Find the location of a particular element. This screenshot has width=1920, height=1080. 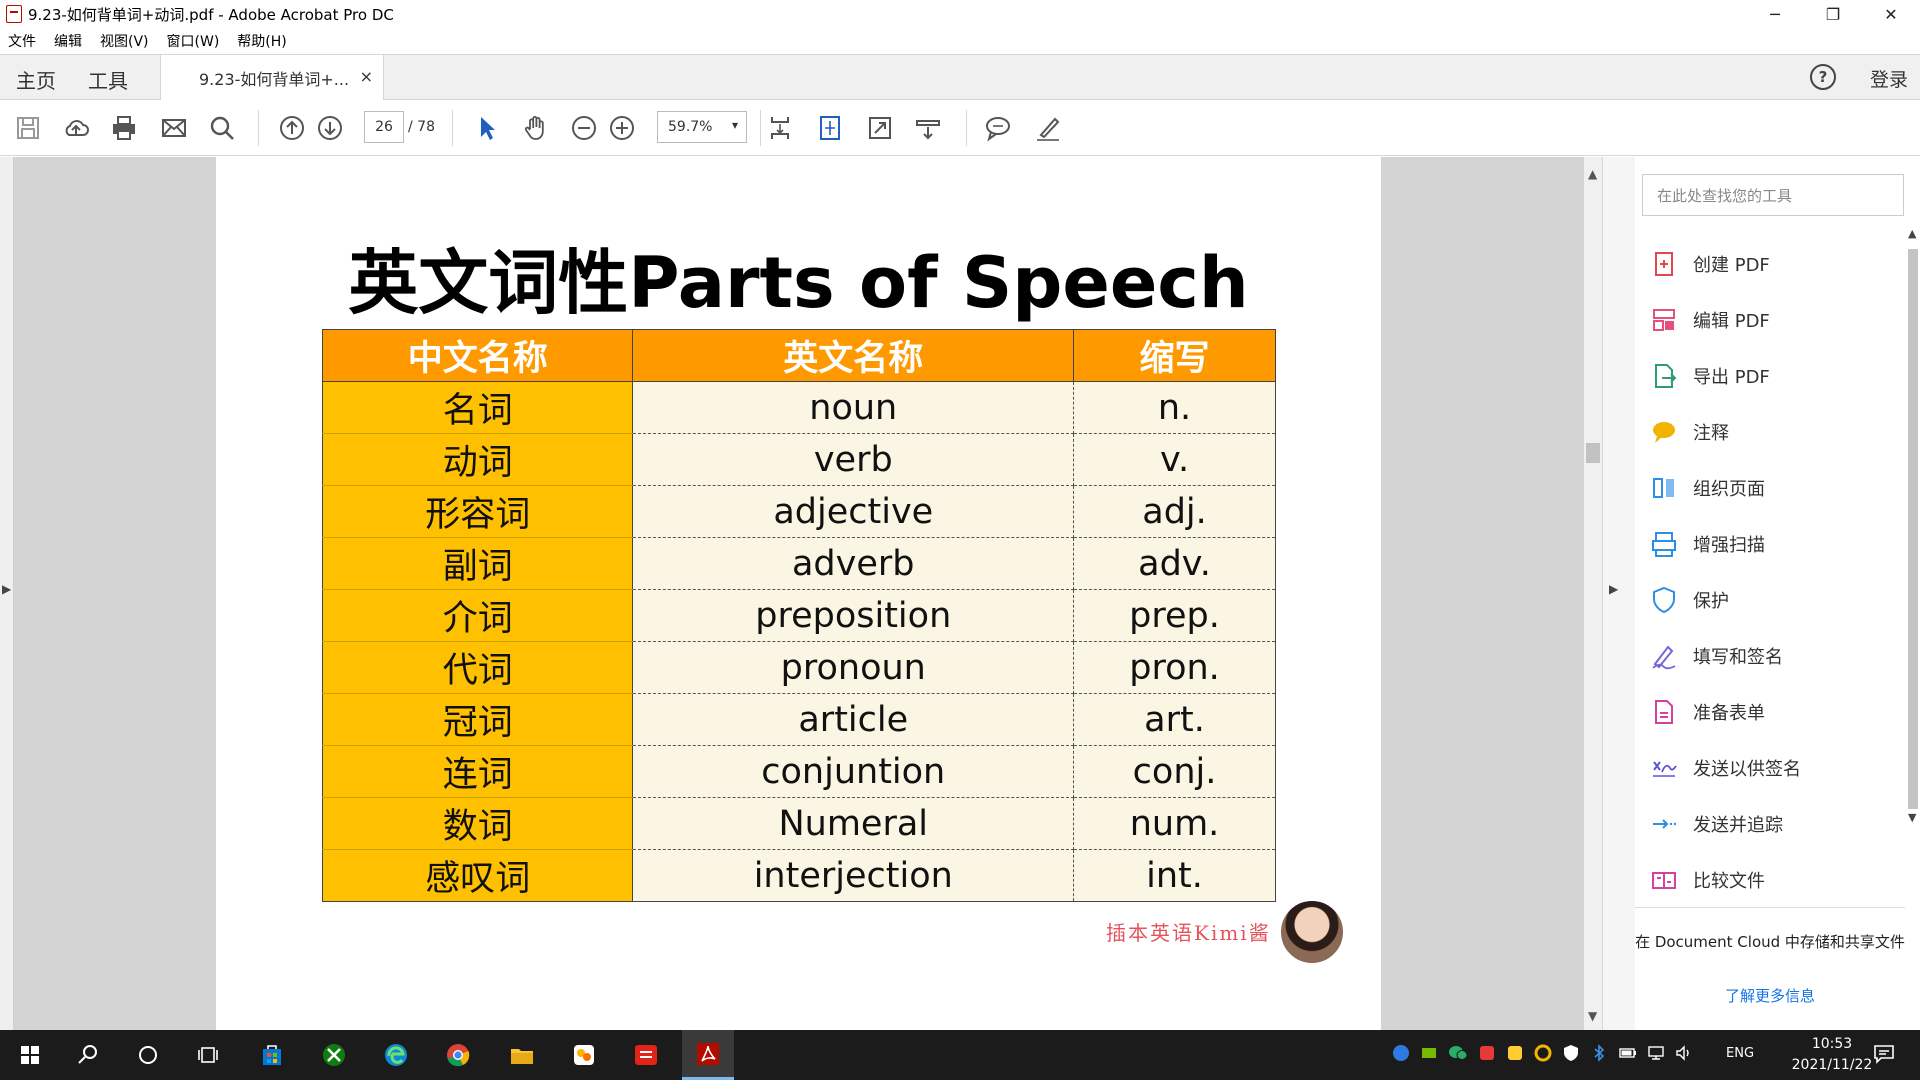

tool-item: 发送以供签名 is located at coordinates (1770, 768).